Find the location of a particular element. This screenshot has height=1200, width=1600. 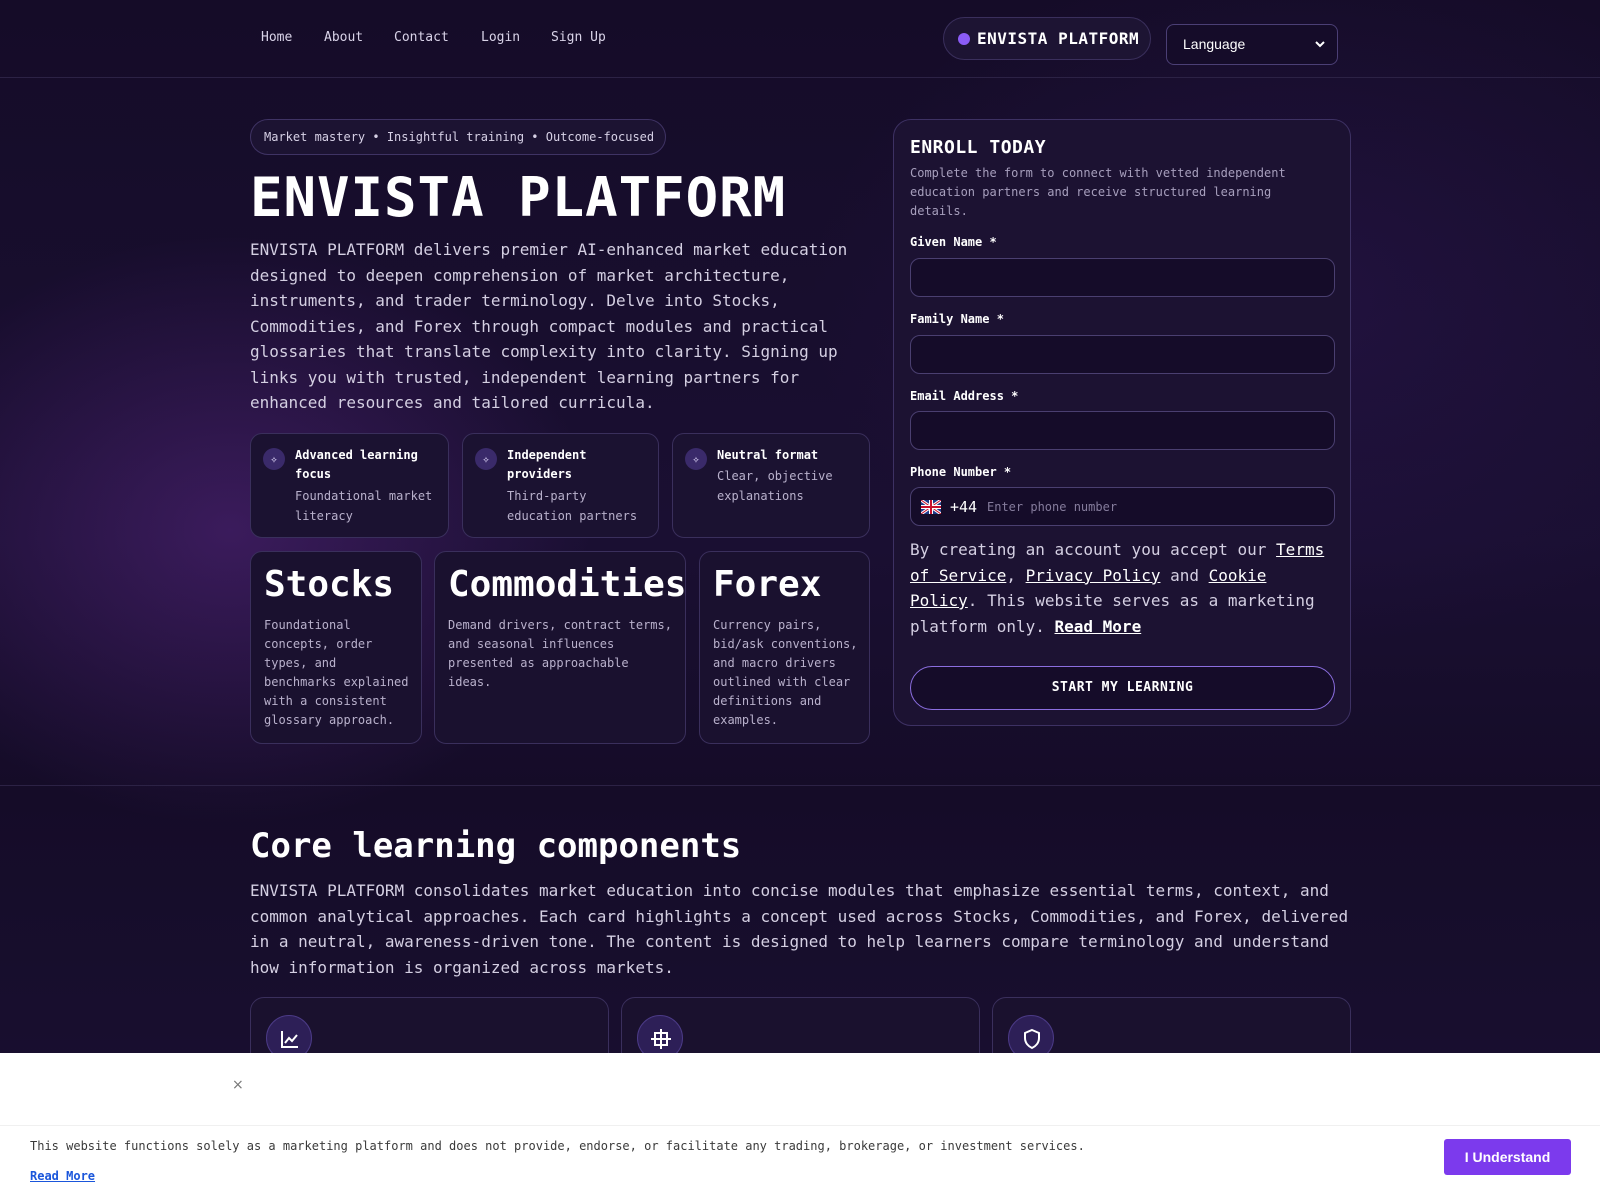

banner-divider is located at coordinates (800, 1125).